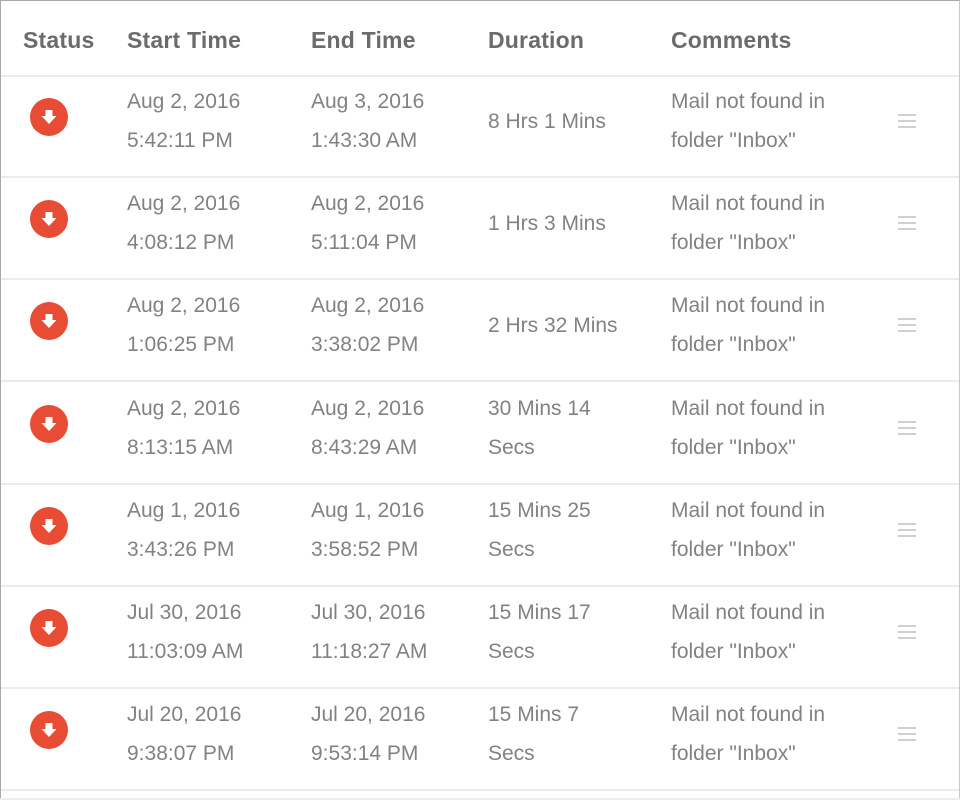 The image size is (960, 800). What do you see at coordinates (534, 734) in the screenshot?
I see `duration: 15 Mins 7 Secs` at bounding box center [534, 734].